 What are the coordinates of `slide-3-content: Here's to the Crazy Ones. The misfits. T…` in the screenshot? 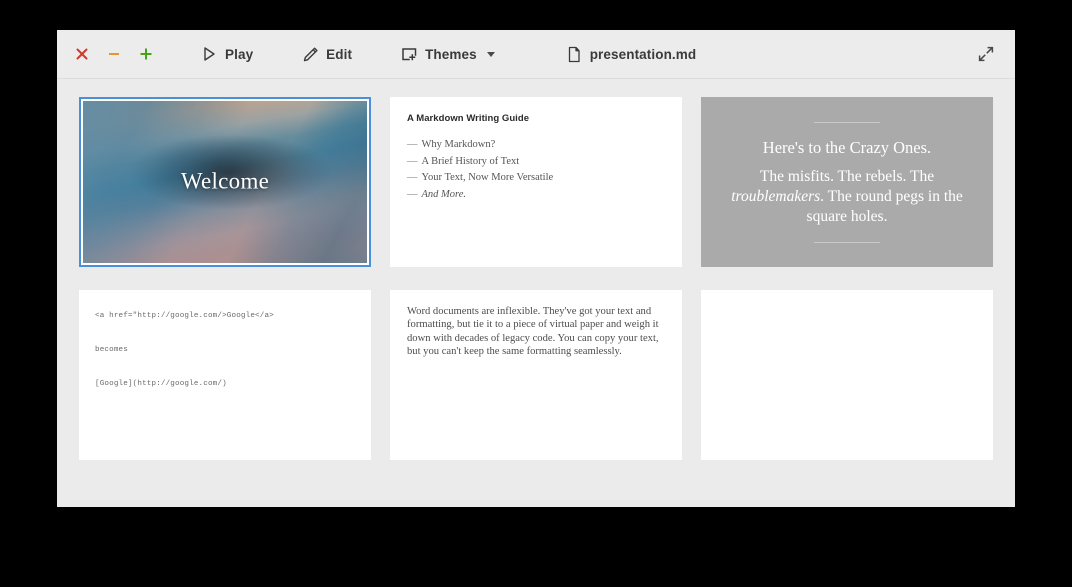 It's located at (847, 182).